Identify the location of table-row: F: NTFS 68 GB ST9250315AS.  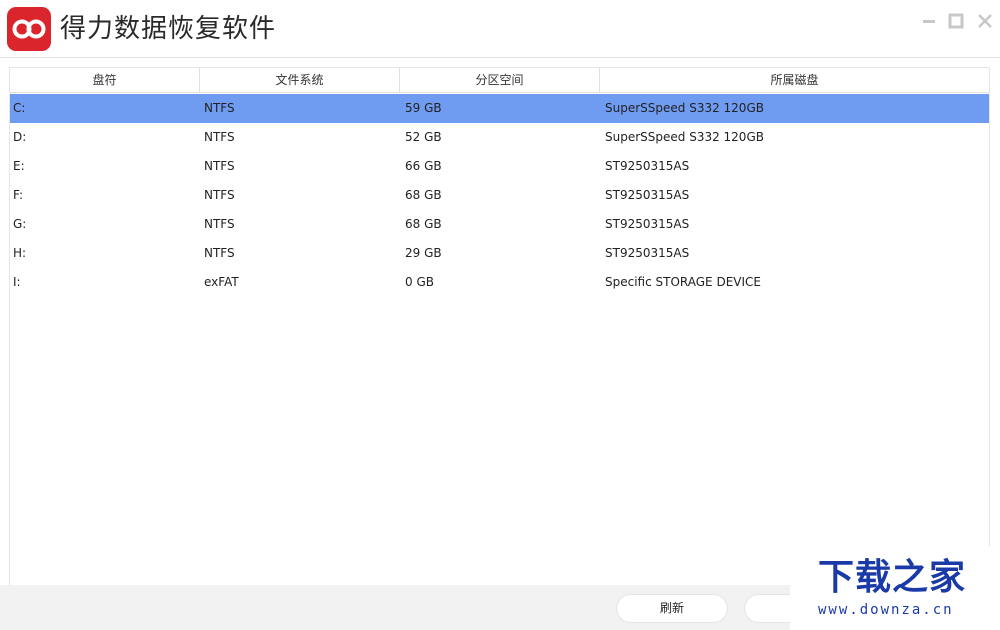
(499, 195).